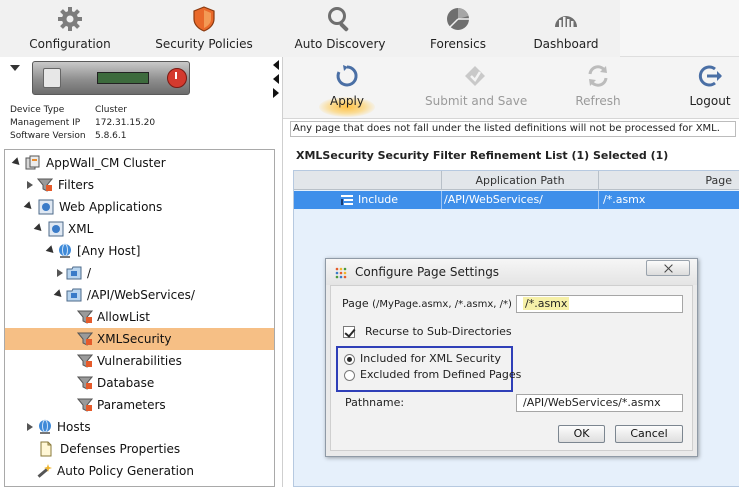  Describe the element at coordinates (375, 402) in the screenshot. I see `pathname-label: Pathname:` at that location.